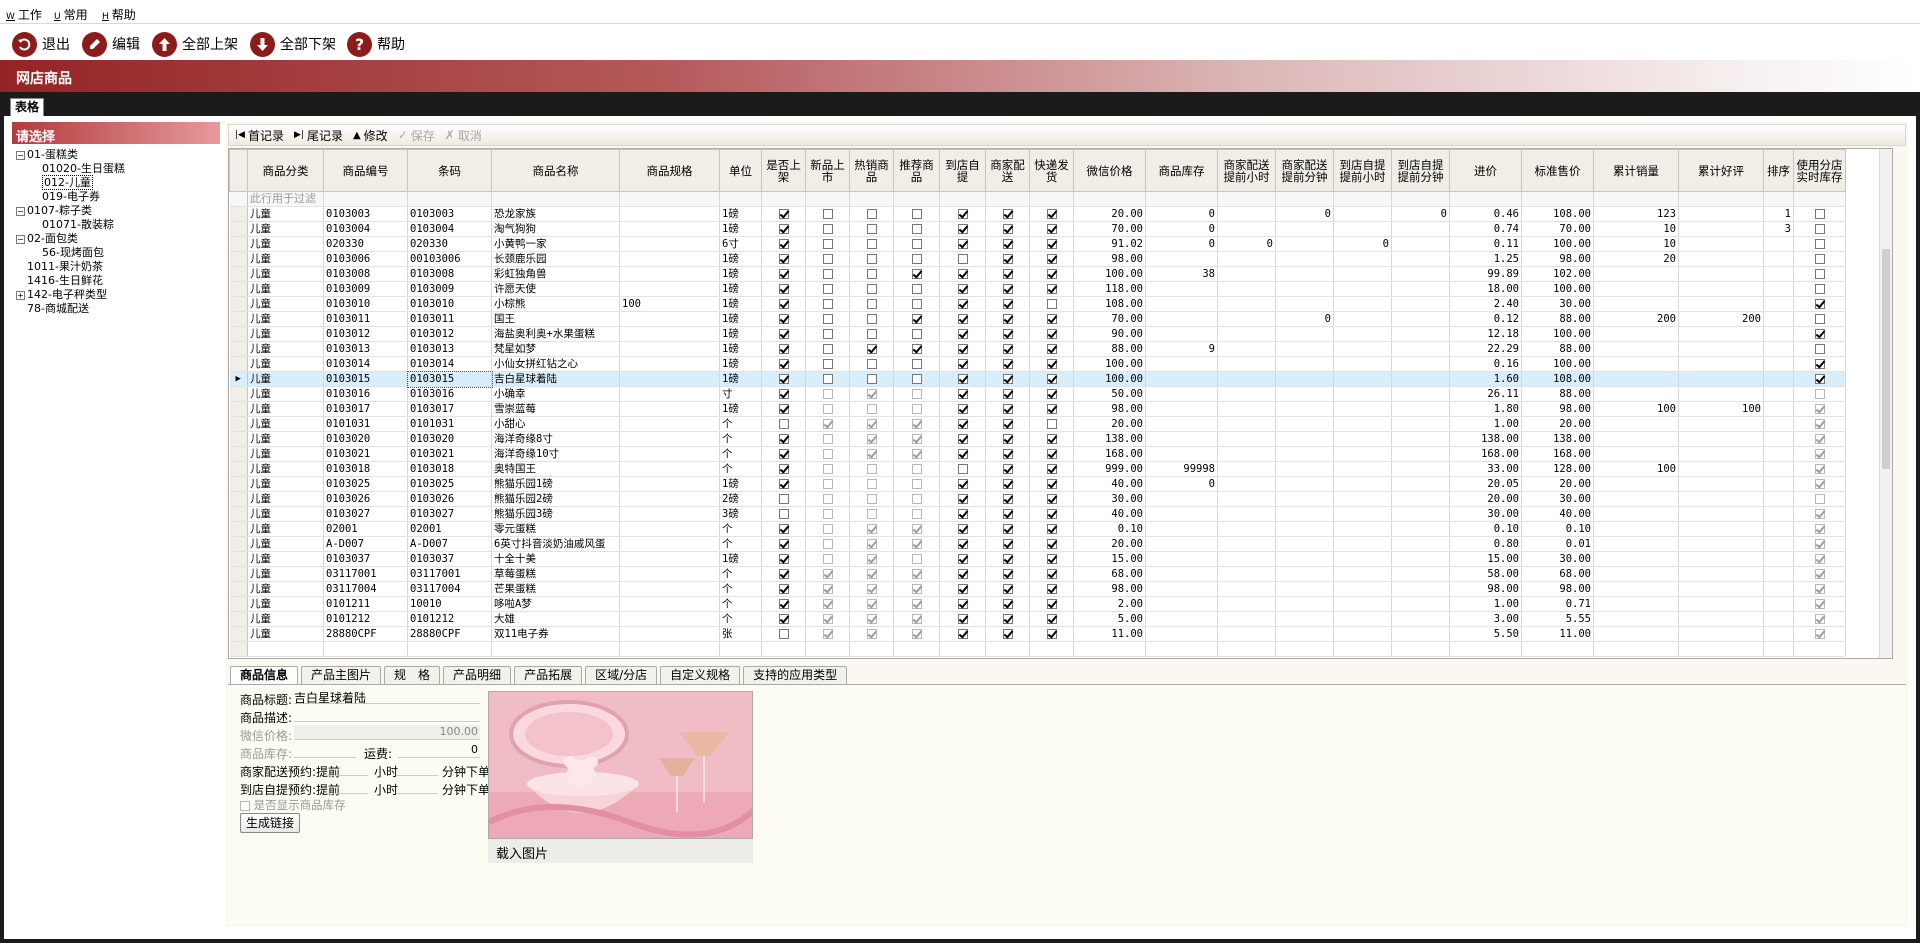  What do you see at coordinates (1636, 170) in the screenshot?
I see `column-header: 累计销量` at bounding box center [1636, 170].